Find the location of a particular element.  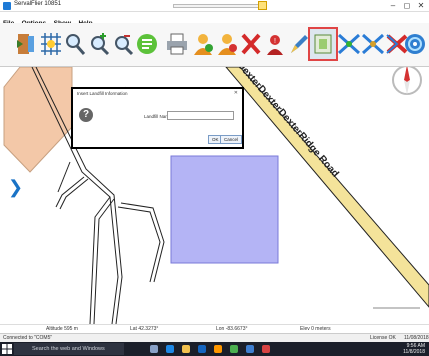

chevron-right-icon: ❯ is located at coordinates (15, 187).